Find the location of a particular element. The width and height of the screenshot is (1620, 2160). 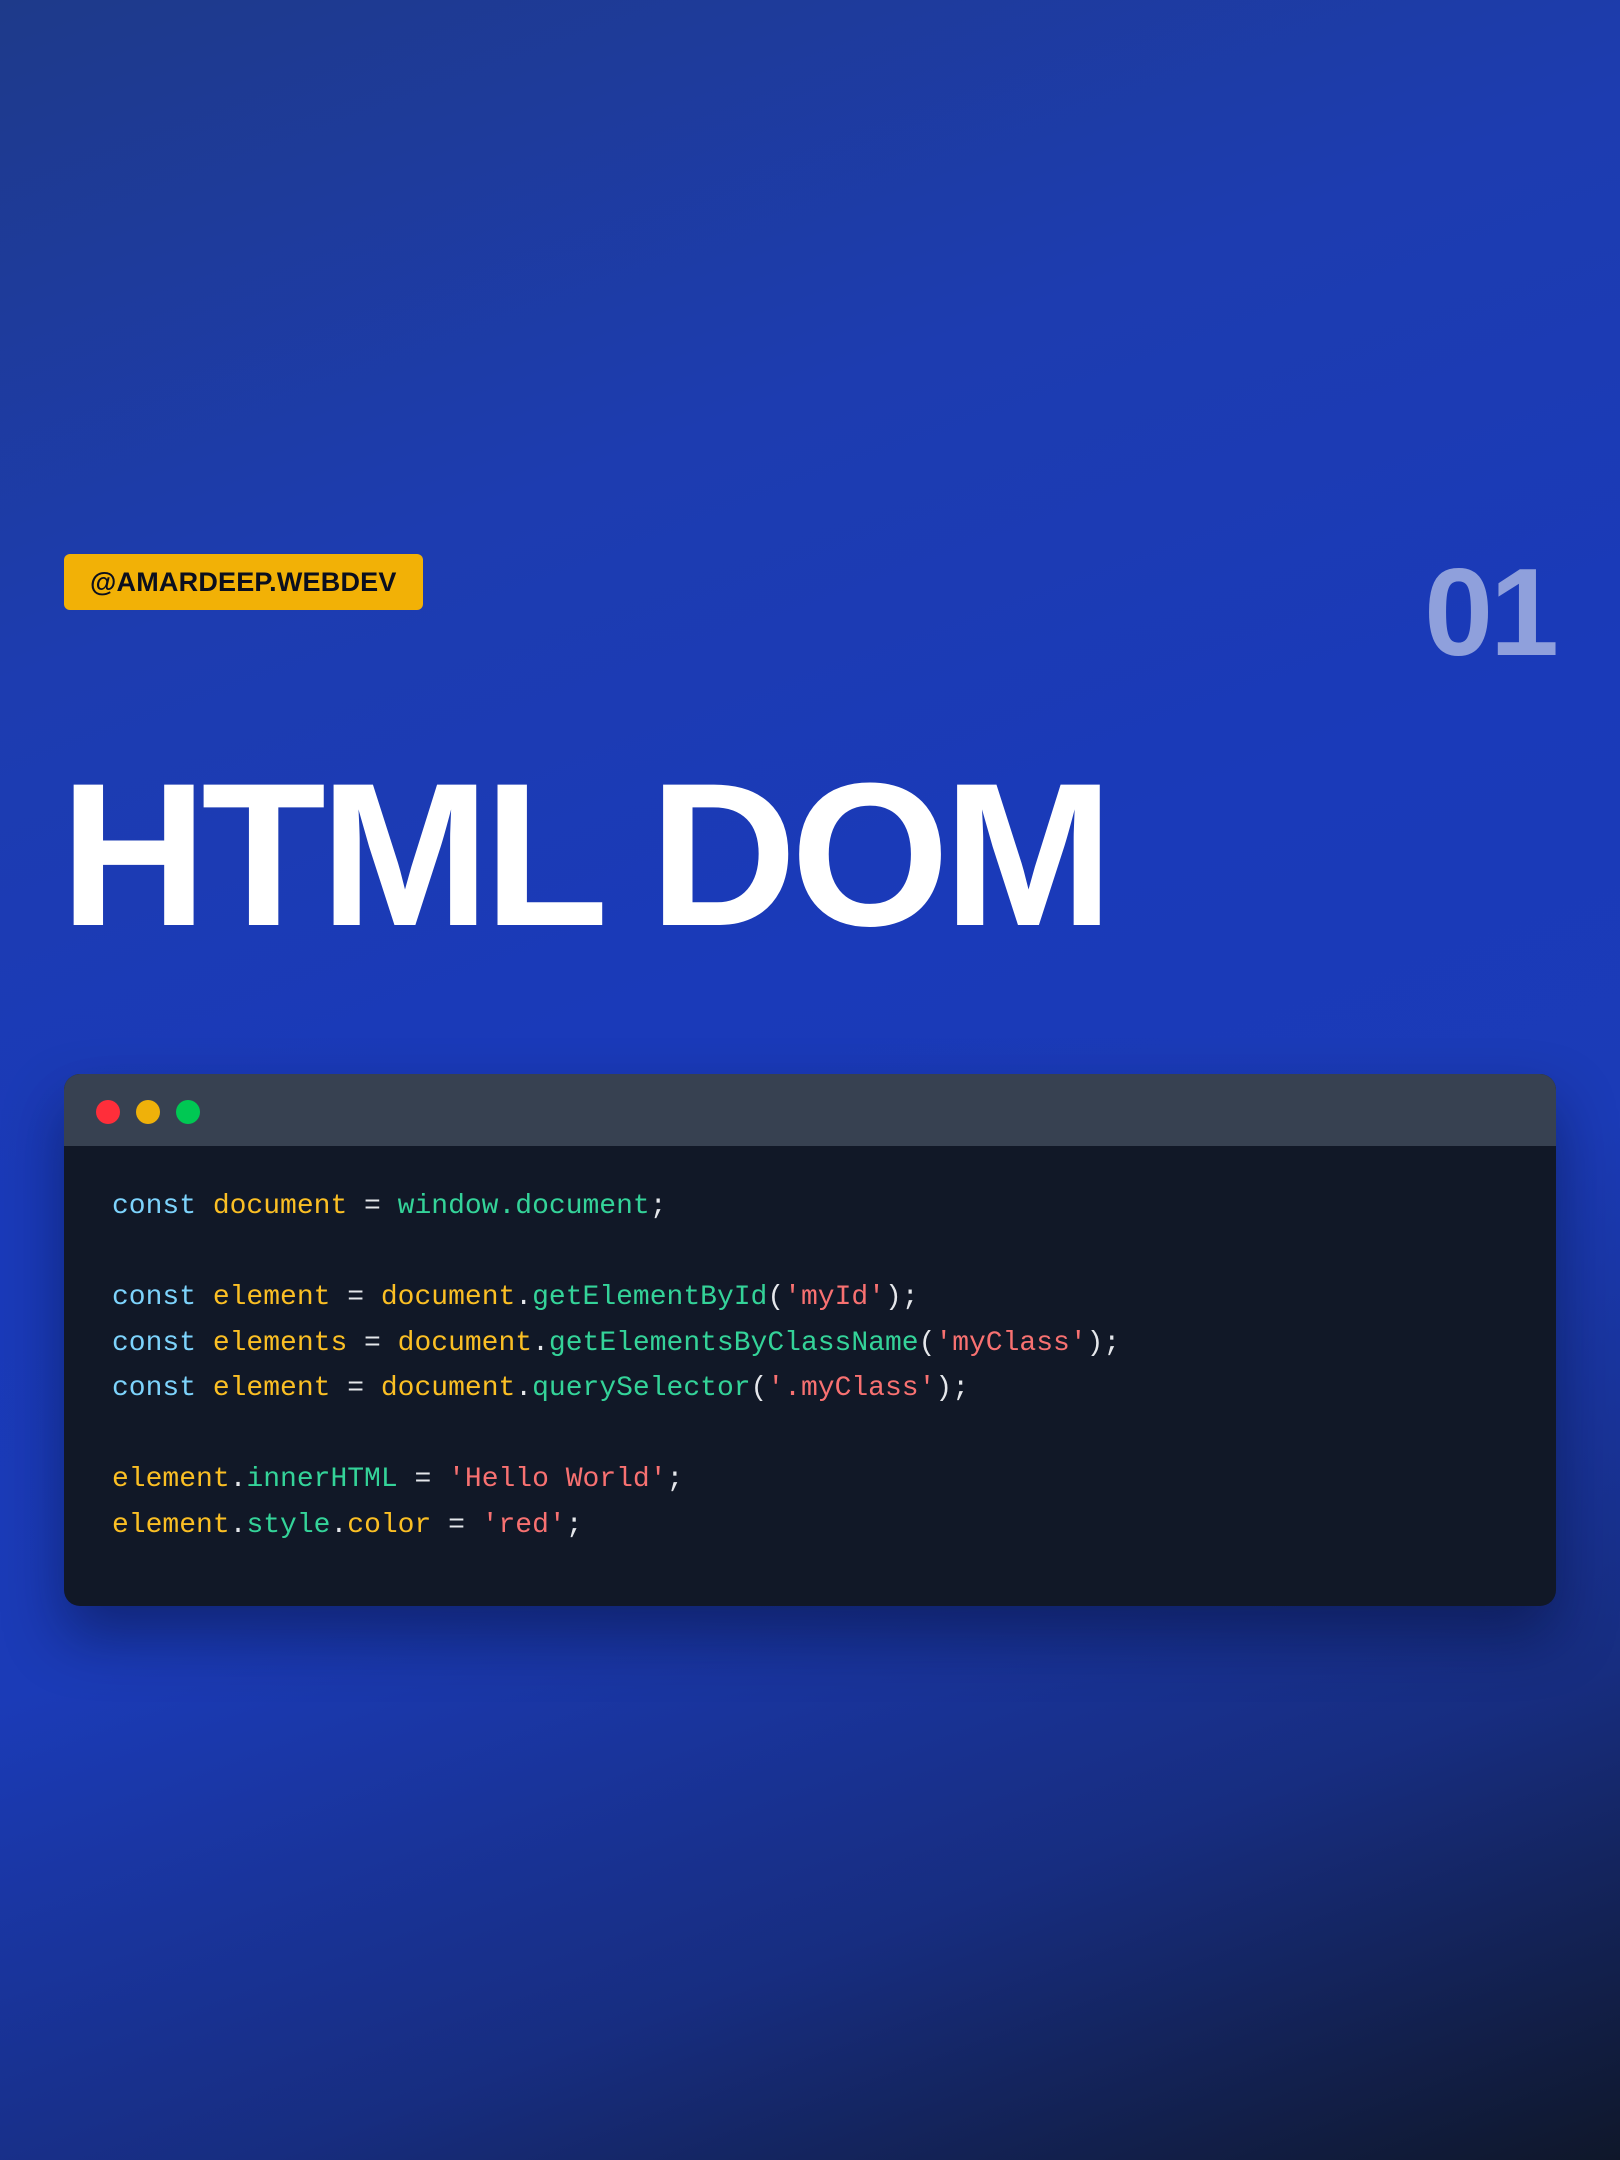

code-token: querySelector is located at coordinates (641, 1388).